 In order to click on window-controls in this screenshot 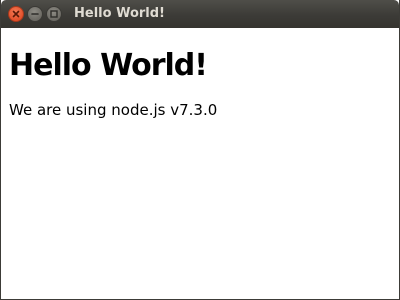, I will do `click(35, 14)`.